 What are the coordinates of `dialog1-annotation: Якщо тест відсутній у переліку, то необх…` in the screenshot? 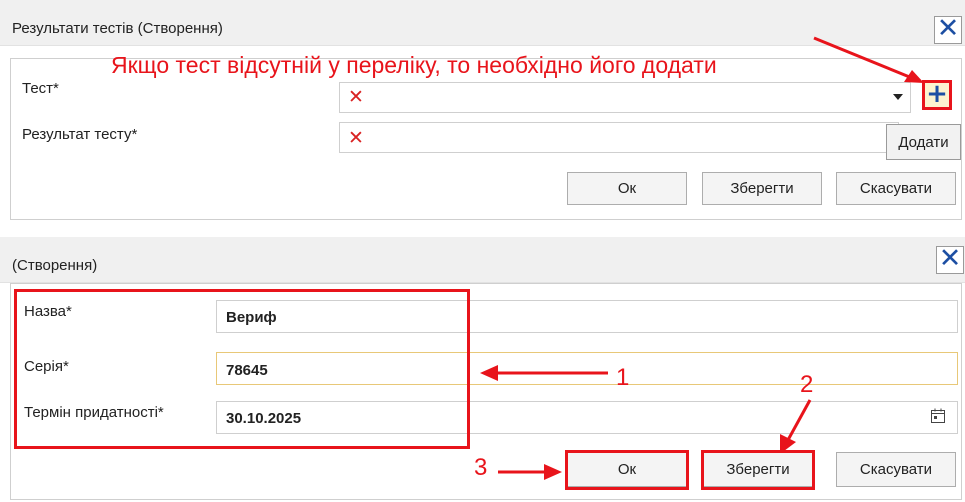 It's located at (414, 65).